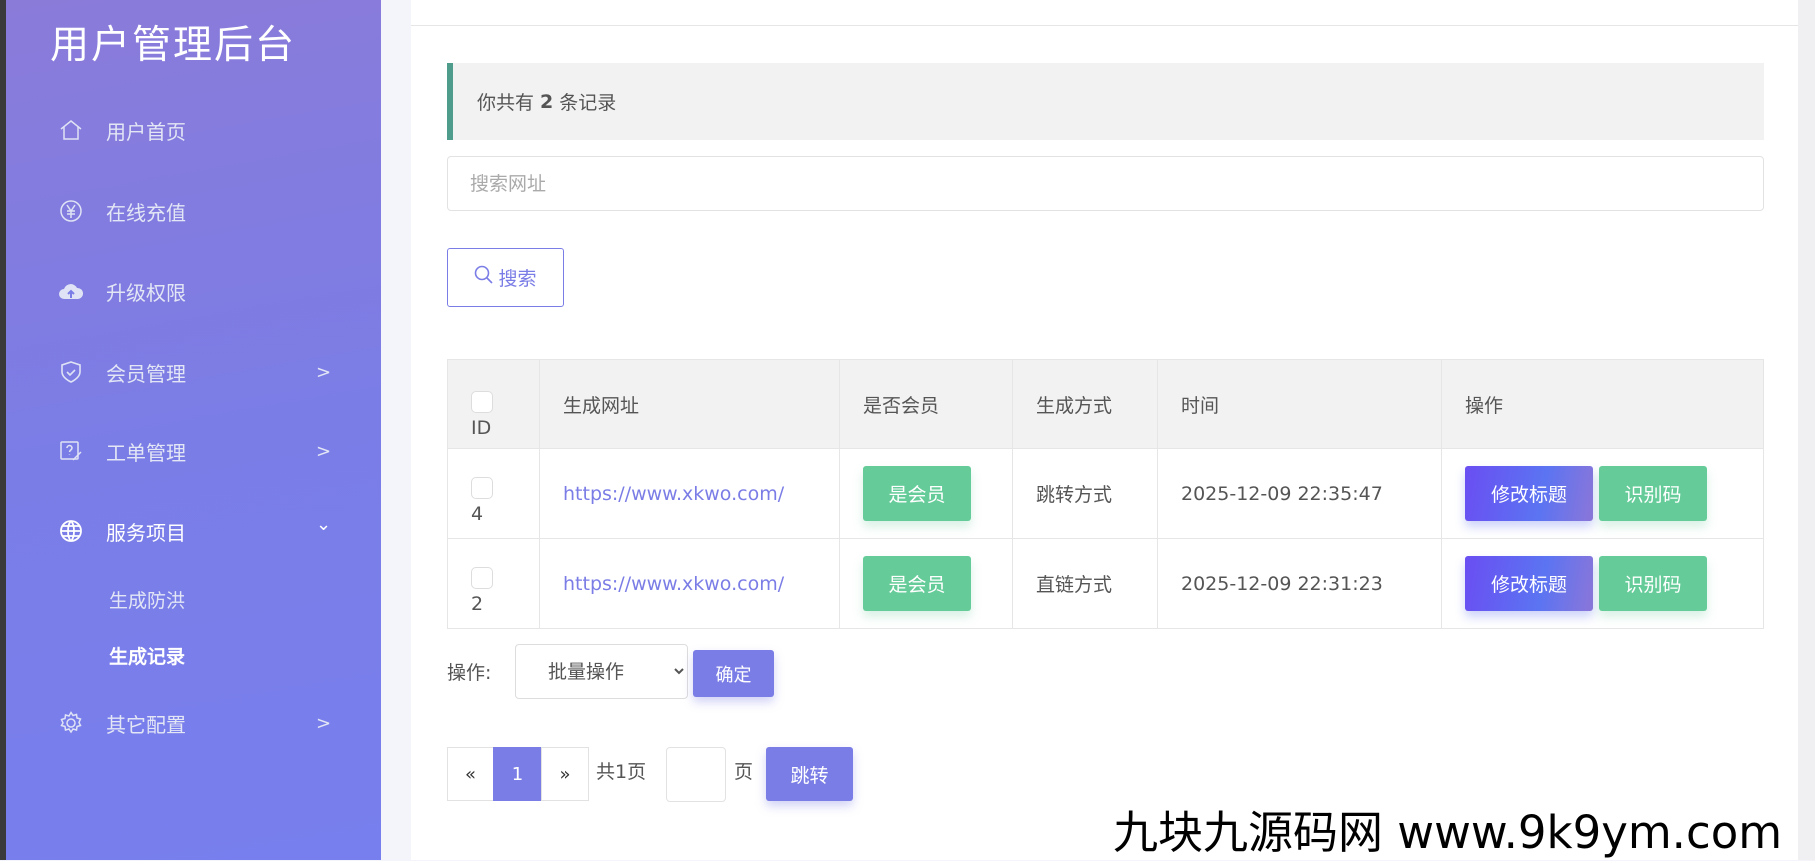 This screenshot has height=861, width=1815. I want to click on sidebar-item-label: 工单管理, so click(146, 452).